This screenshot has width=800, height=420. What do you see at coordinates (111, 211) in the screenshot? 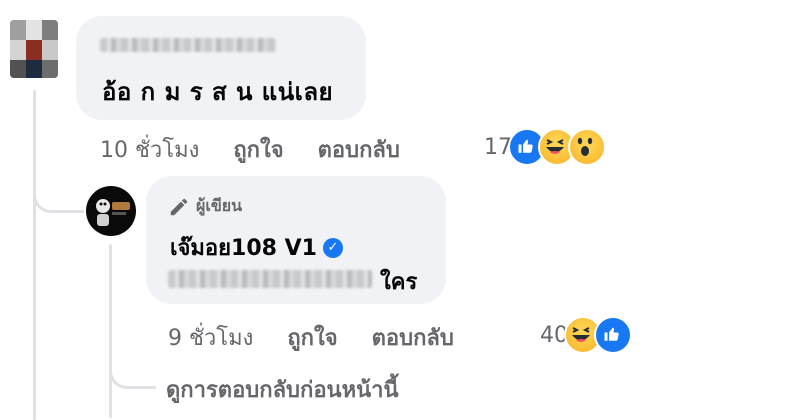
I see `author-avatar` at bounding box center [111, 211].